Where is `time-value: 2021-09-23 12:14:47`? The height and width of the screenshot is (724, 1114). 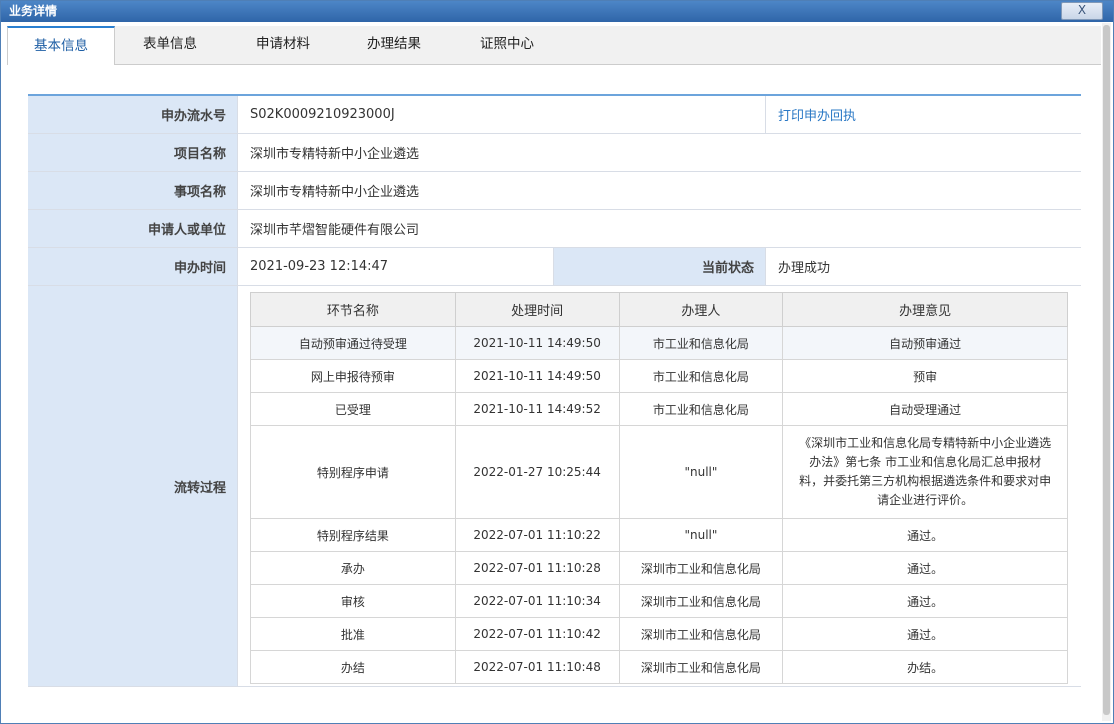 time-value: 2021-09-23 12:14:47 is located at coordinates (396, 266).